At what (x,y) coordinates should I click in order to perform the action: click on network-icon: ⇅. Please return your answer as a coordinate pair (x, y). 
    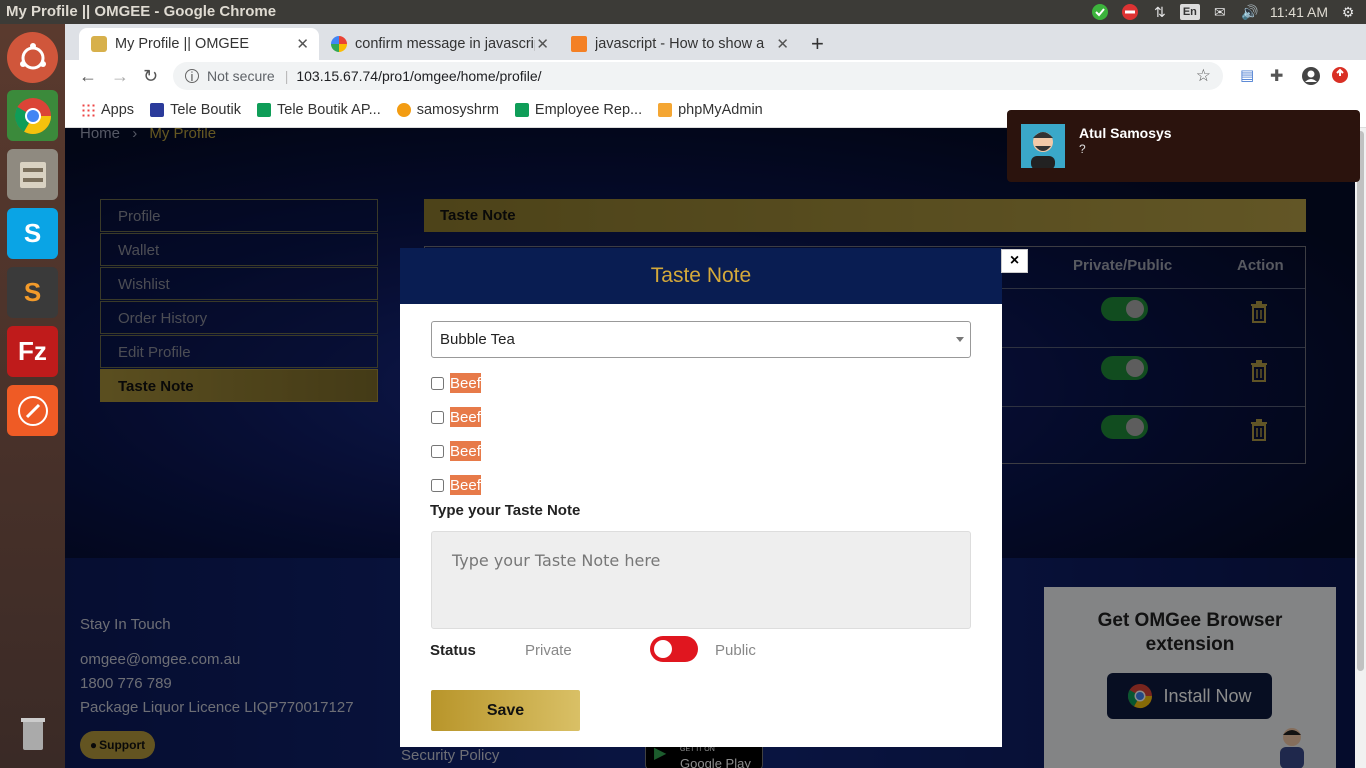
    Looking at the image, I should click on (1160, 12).